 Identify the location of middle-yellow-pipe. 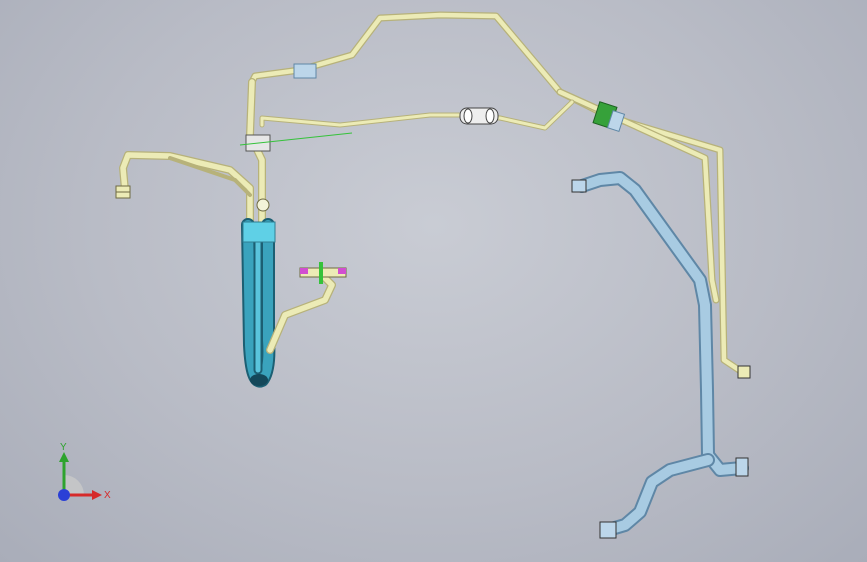
(417, 115).